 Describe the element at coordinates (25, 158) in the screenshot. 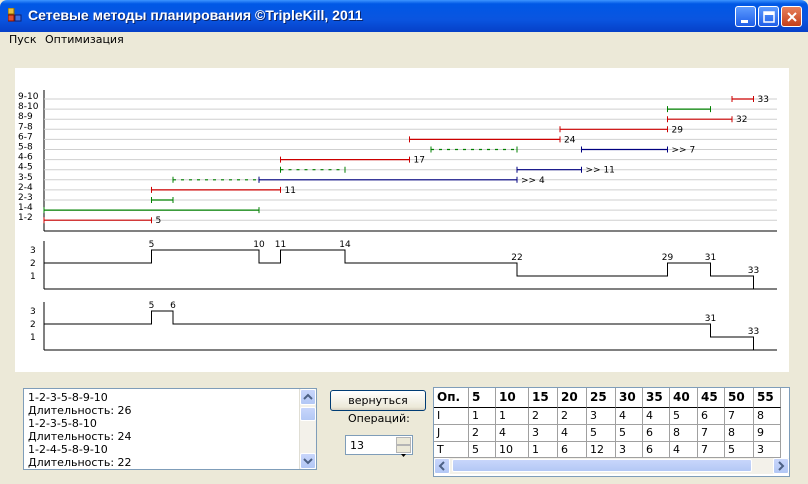

I see `gantt-row-label: 4-6` at that location.